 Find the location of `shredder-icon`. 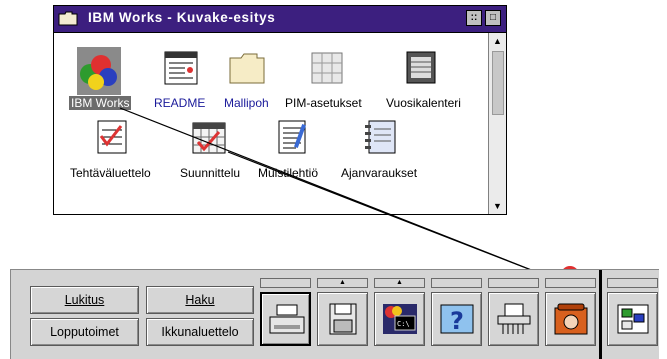

shredder-icon is located at coordinates (514, 318).